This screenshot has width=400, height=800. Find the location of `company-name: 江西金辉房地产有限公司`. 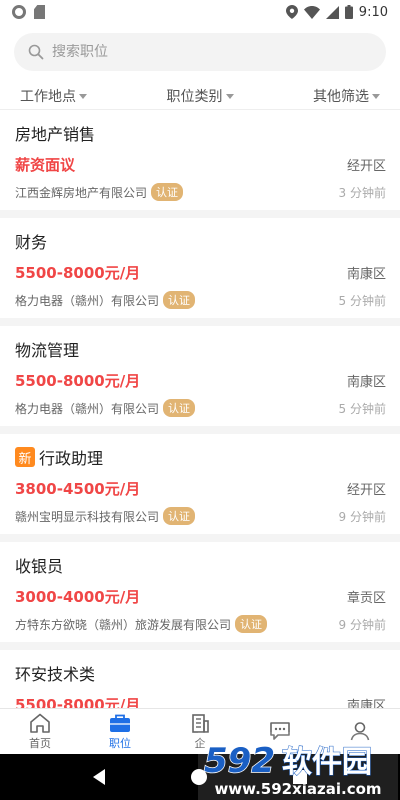

company-name: 江西金辉房地产有限公司 is located at coordinates (81, 192).